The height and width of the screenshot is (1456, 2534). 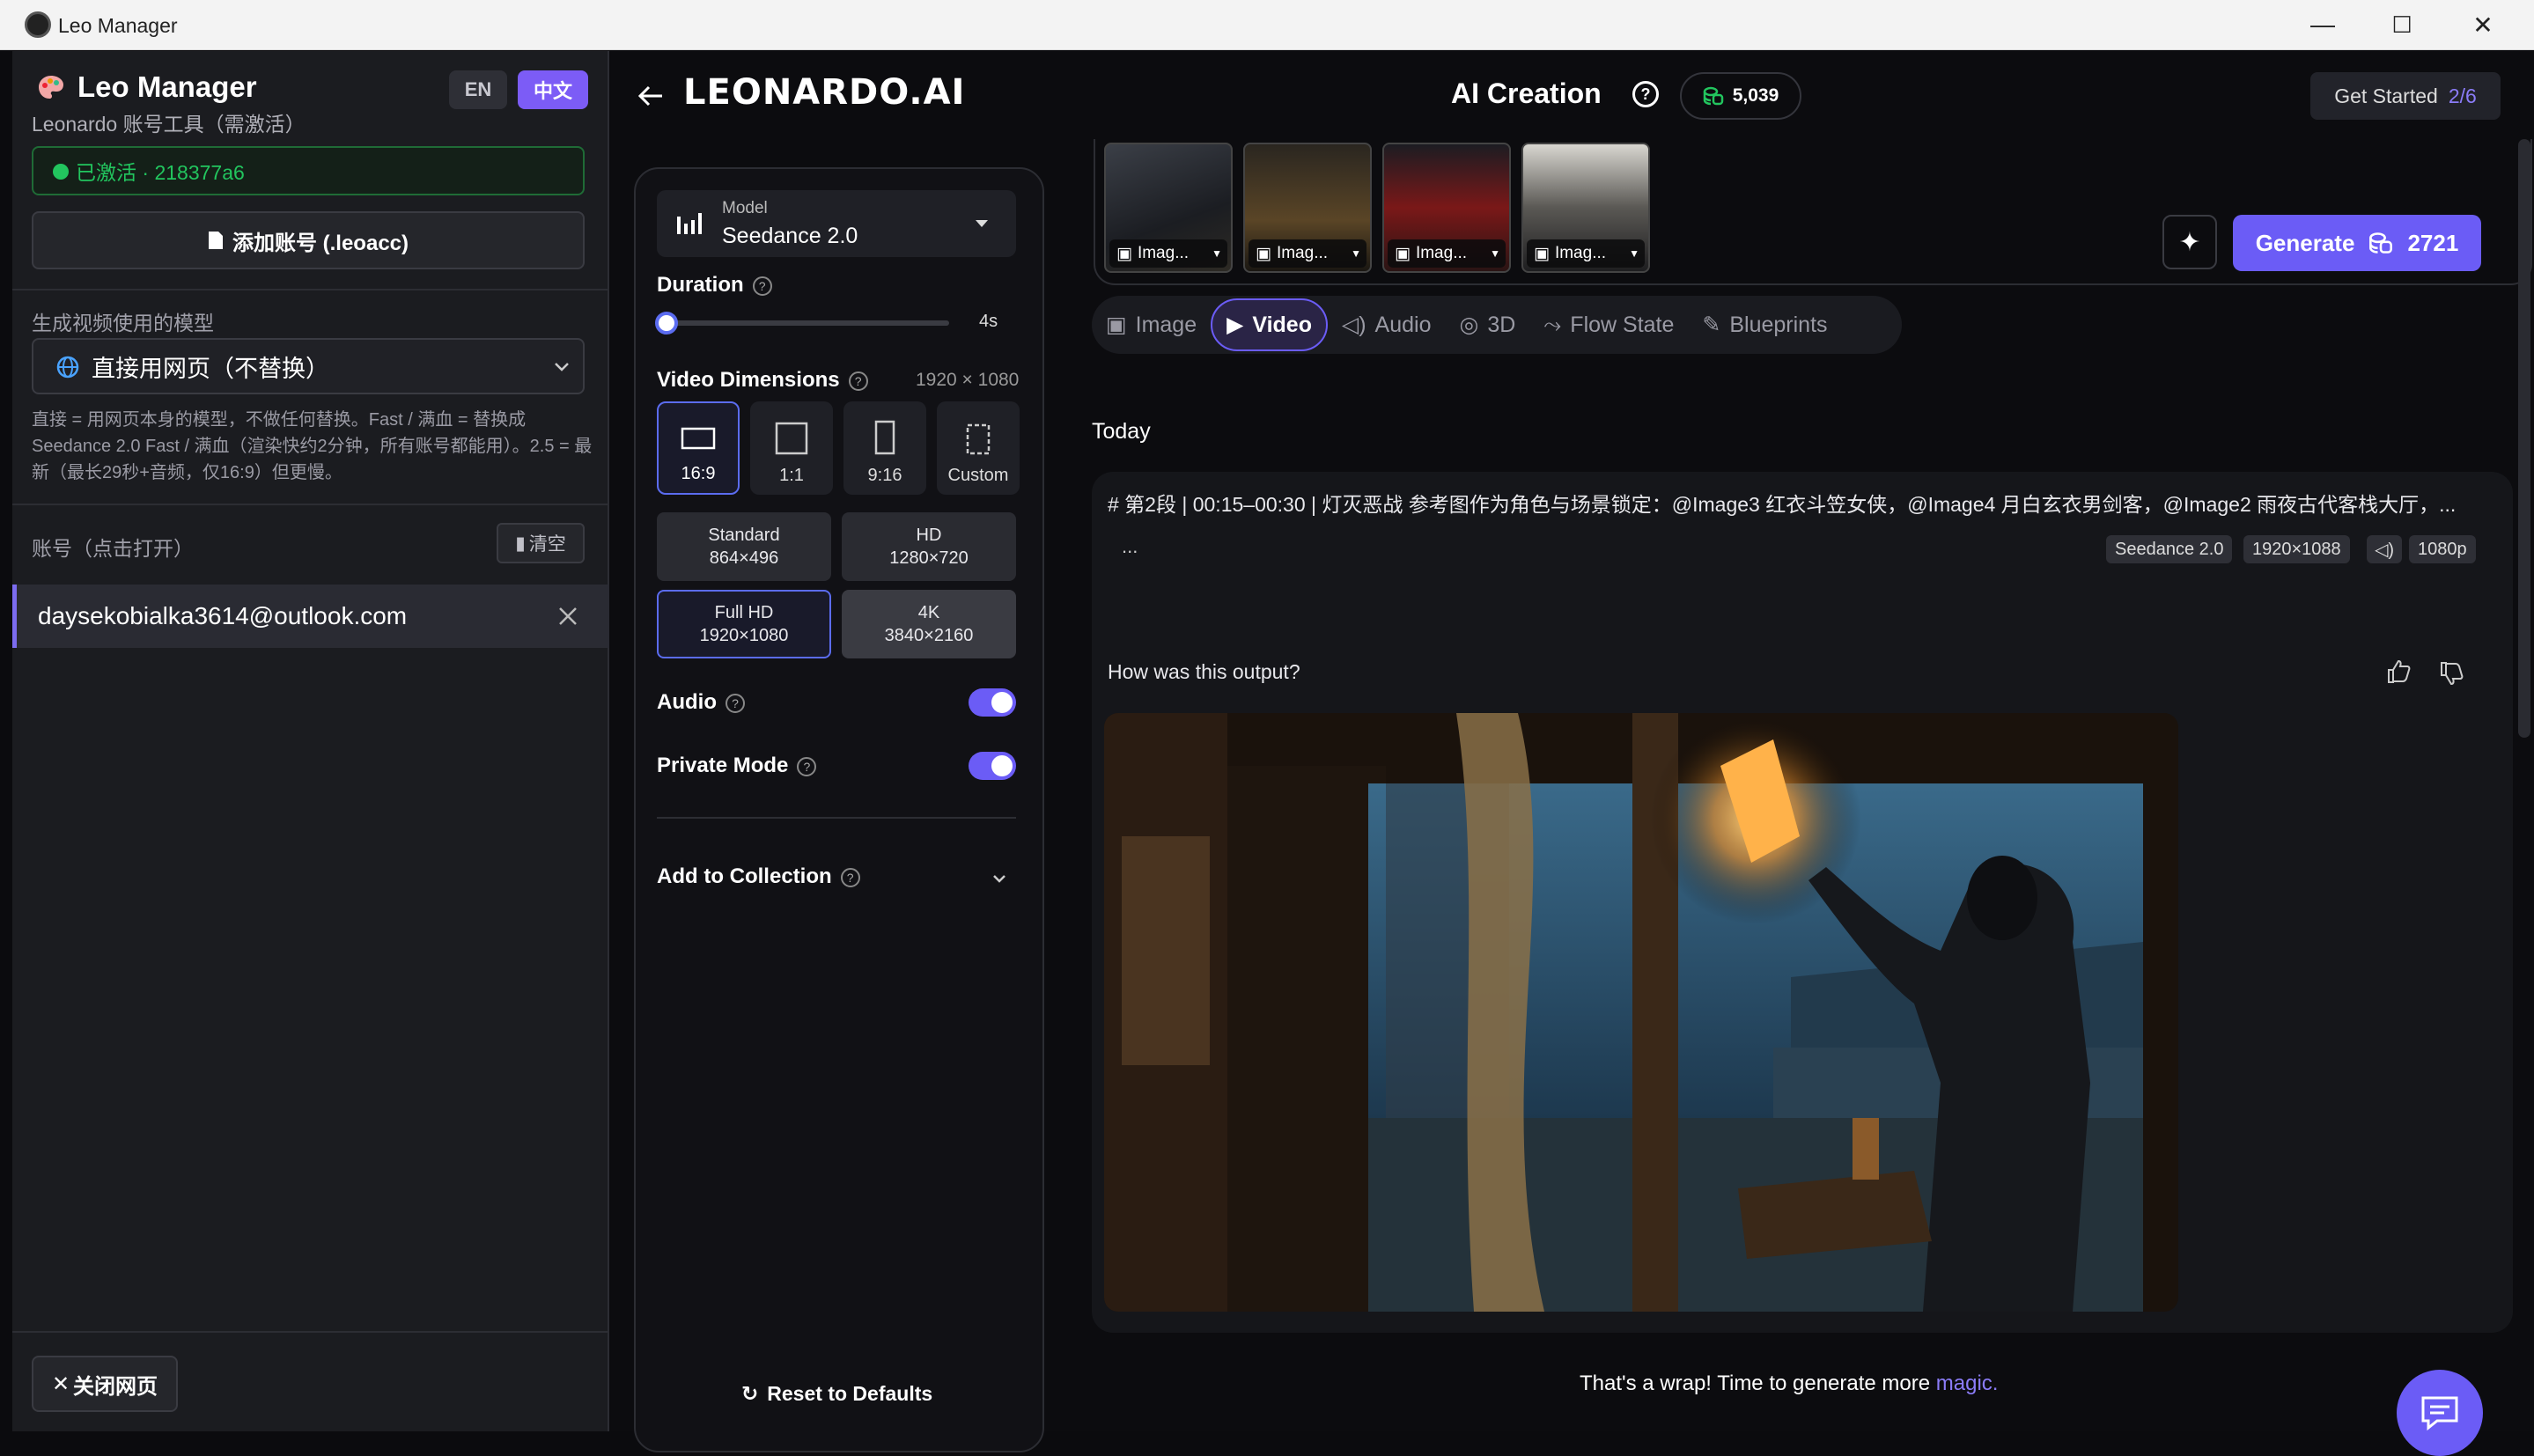 What do you see at coordinates (1552, 324) in the screenshot?
I see `flow-icon: ⤳` at bounding box center [1552, 324].